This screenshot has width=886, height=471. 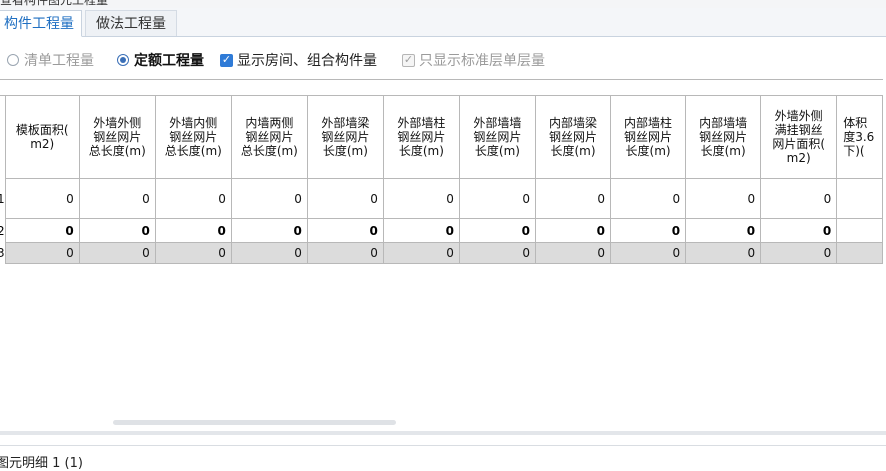 I want to click on column-header: 内墙两侧 钢丝网片 总长度(m), so click(x=269, y=137).